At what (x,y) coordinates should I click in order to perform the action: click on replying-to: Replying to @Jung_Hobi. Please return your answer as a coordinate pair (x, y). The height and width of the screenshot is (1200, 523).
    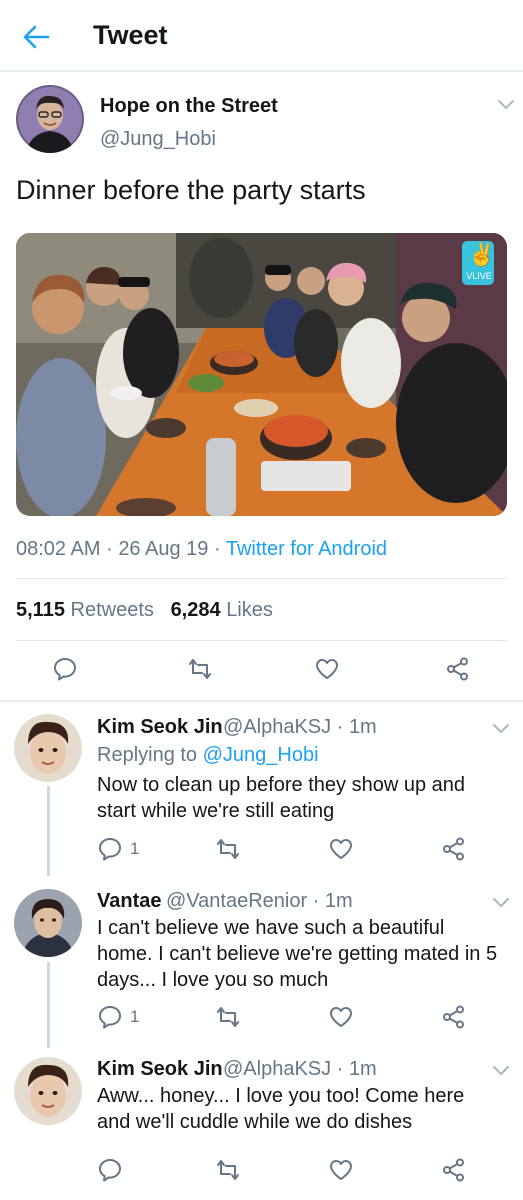
    Looking at the image, I should click on (208, 755).